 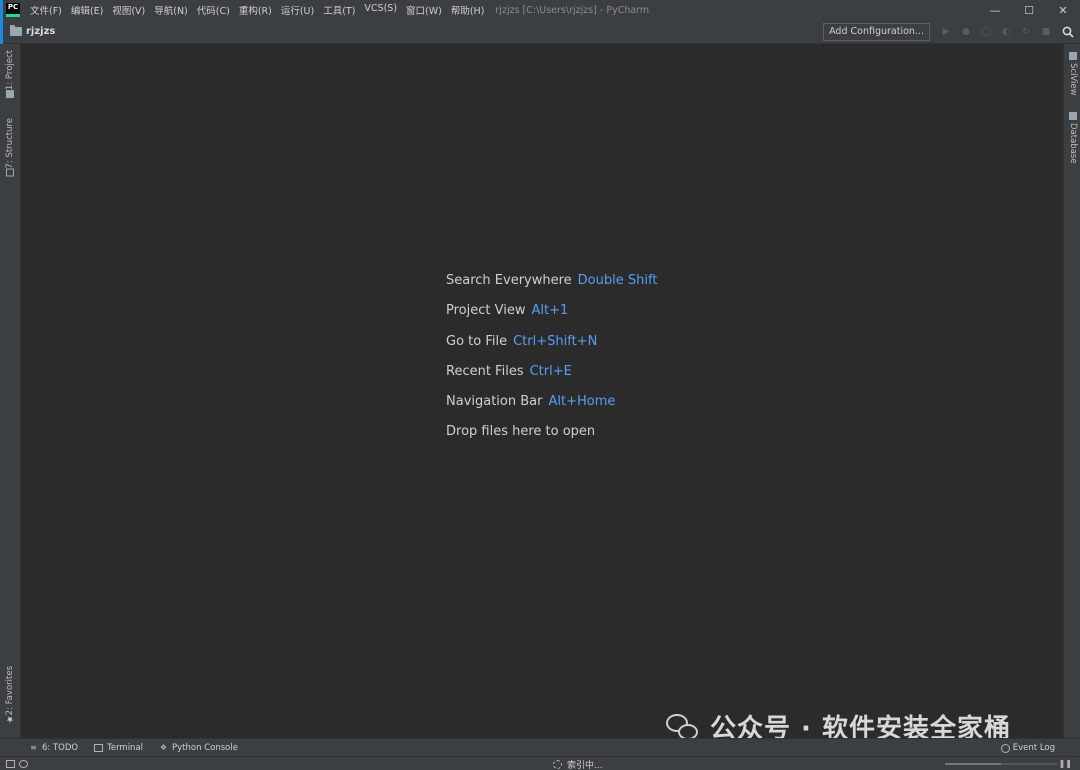 I want to click on tab-python-console: ❖ Python Console, so click(x=198, y=748).